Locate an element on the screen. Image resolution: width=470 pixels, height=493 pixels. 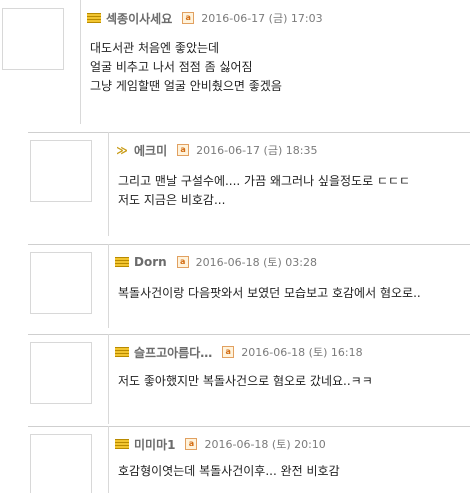
comment-header: 미미마1 a 2016-06-18 (토) 20:10 is located at coordinates (292, 444).